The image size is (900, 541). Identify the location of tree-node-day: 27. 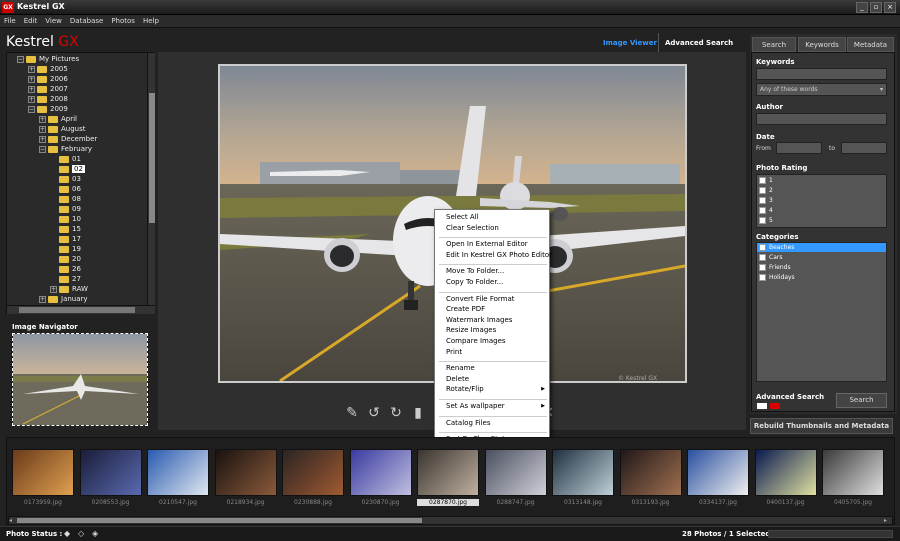
(65, 279).